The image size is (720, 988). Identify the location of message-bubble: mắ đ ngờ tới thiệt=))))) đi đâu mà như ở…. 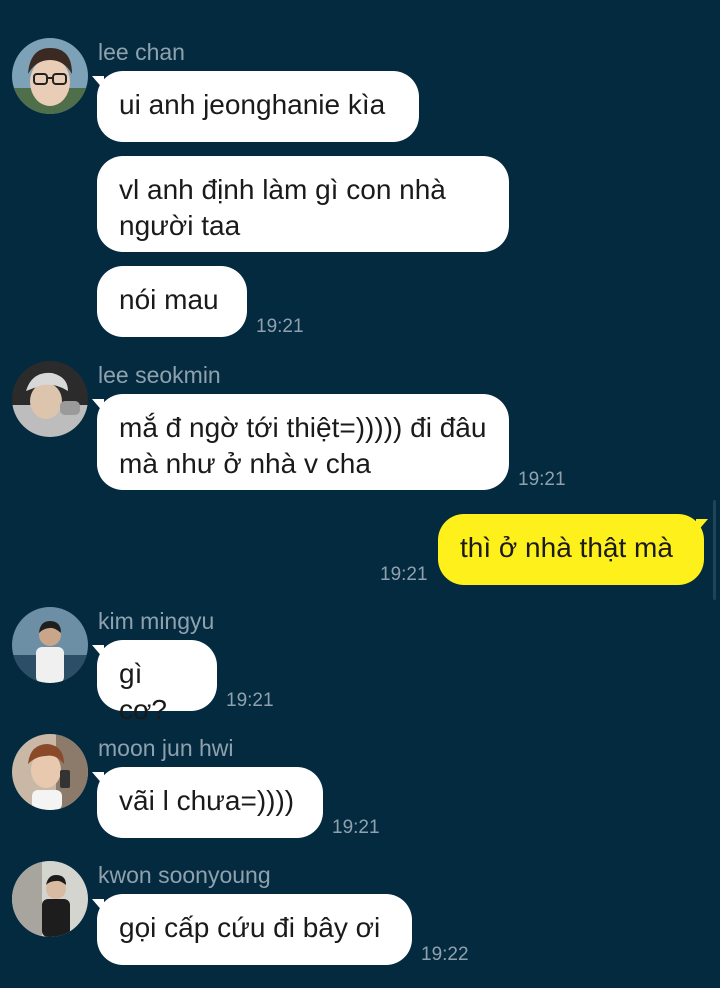
(303, 442).